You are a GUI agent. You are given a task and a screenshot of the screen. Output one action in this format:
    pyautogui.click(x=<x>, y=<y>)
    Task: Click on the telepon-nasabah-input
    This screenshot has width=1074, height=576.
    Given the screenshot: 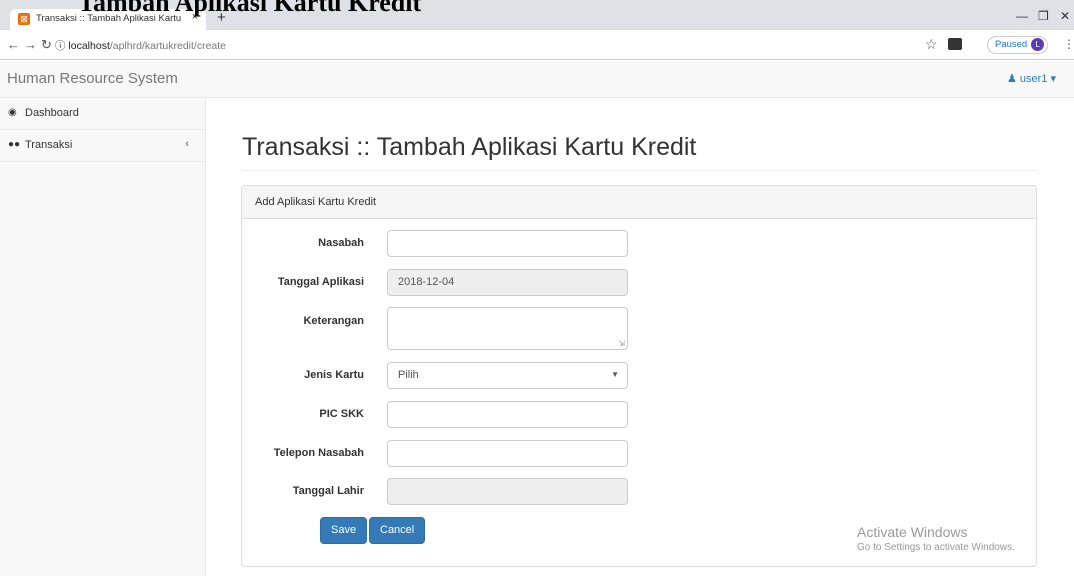 What is the action you would take?
    pyautogui.click(x=507, y=453)
    